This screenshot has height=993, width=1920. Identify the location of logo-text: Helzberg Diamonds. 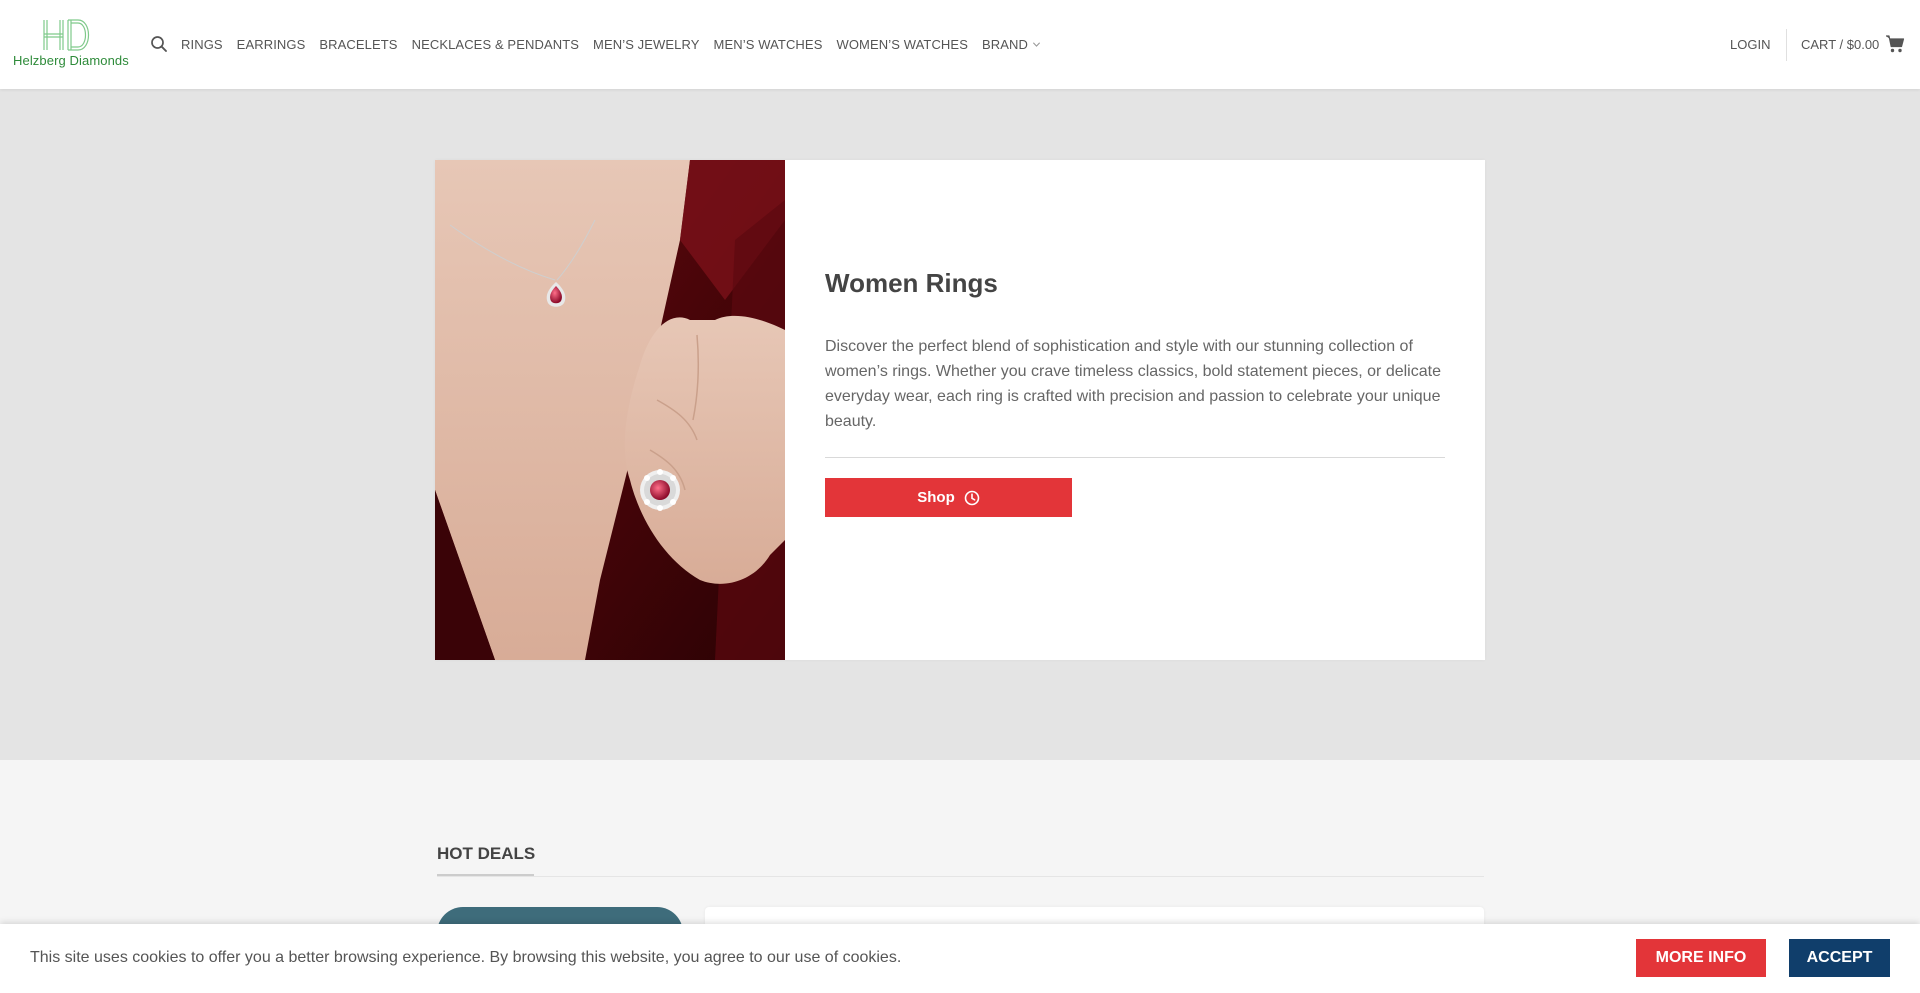
(71, 60).